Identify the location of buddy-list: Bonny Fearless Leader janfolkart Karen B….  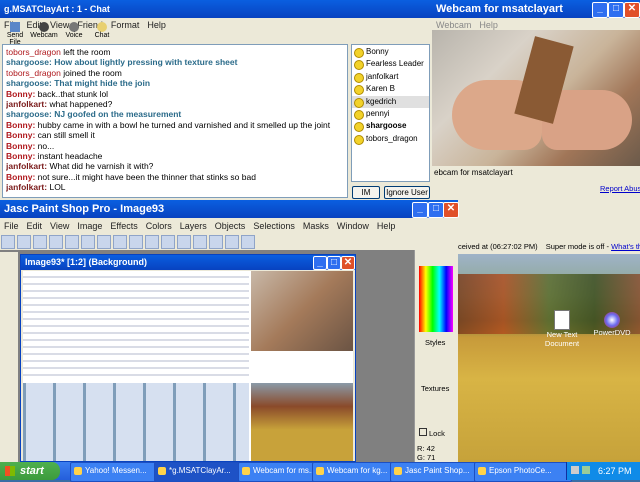
(390, 113).